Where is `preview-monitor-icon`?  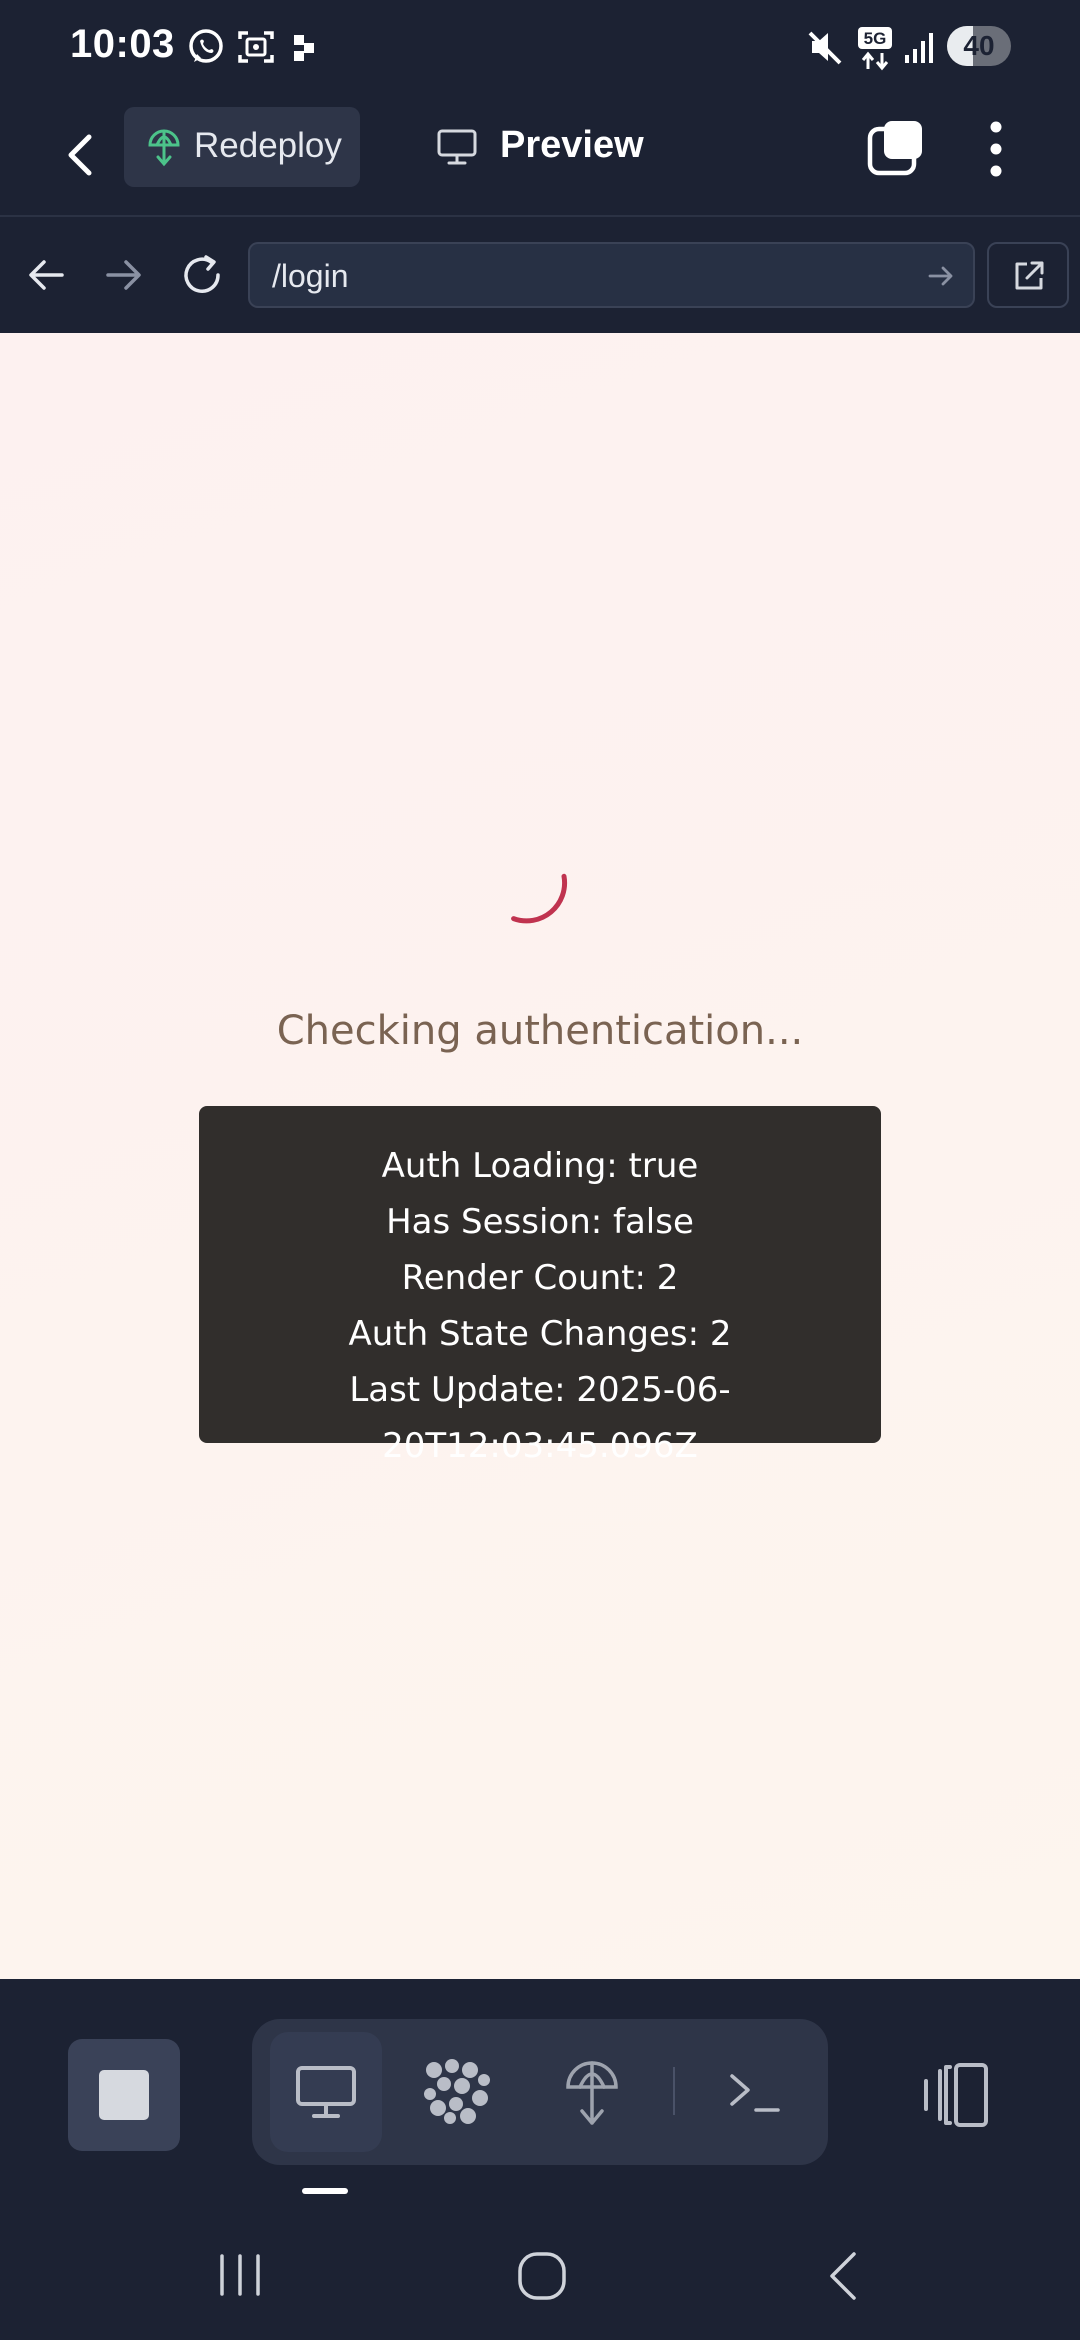 preview-monitor-icon is located at coordinates (326, 2092).